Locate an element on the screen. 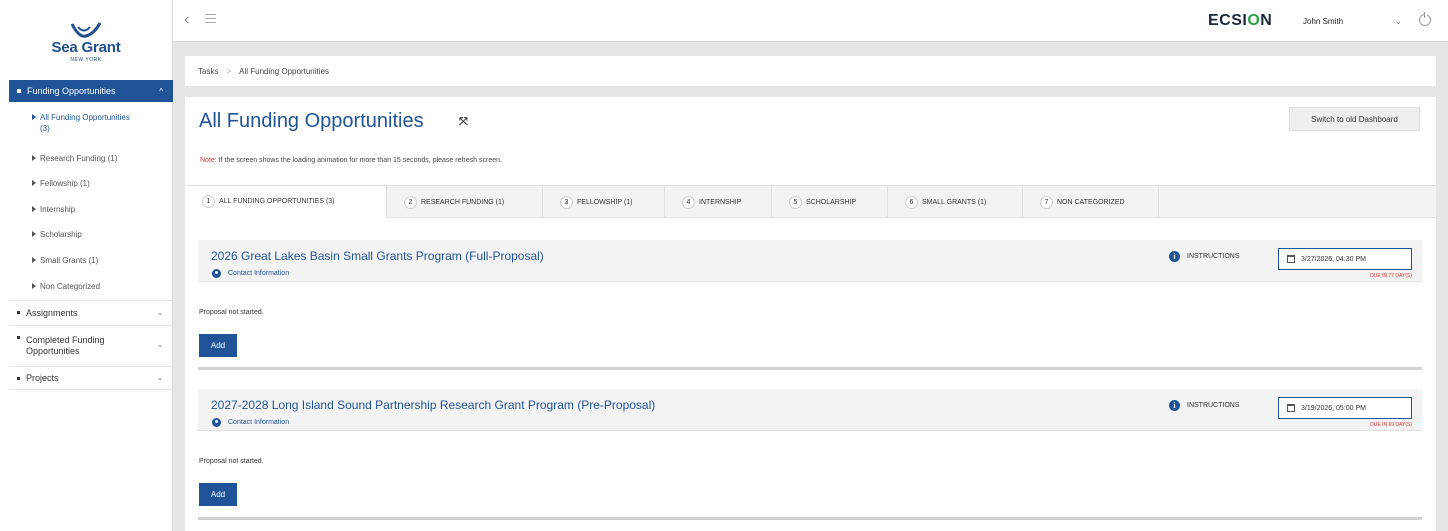 The height and width of the screenshot is (531, 1448). sidebar-section-completed-funding-opportunities: Completed Funding Opportunities ⌄ is located at coordinates (91, 345).